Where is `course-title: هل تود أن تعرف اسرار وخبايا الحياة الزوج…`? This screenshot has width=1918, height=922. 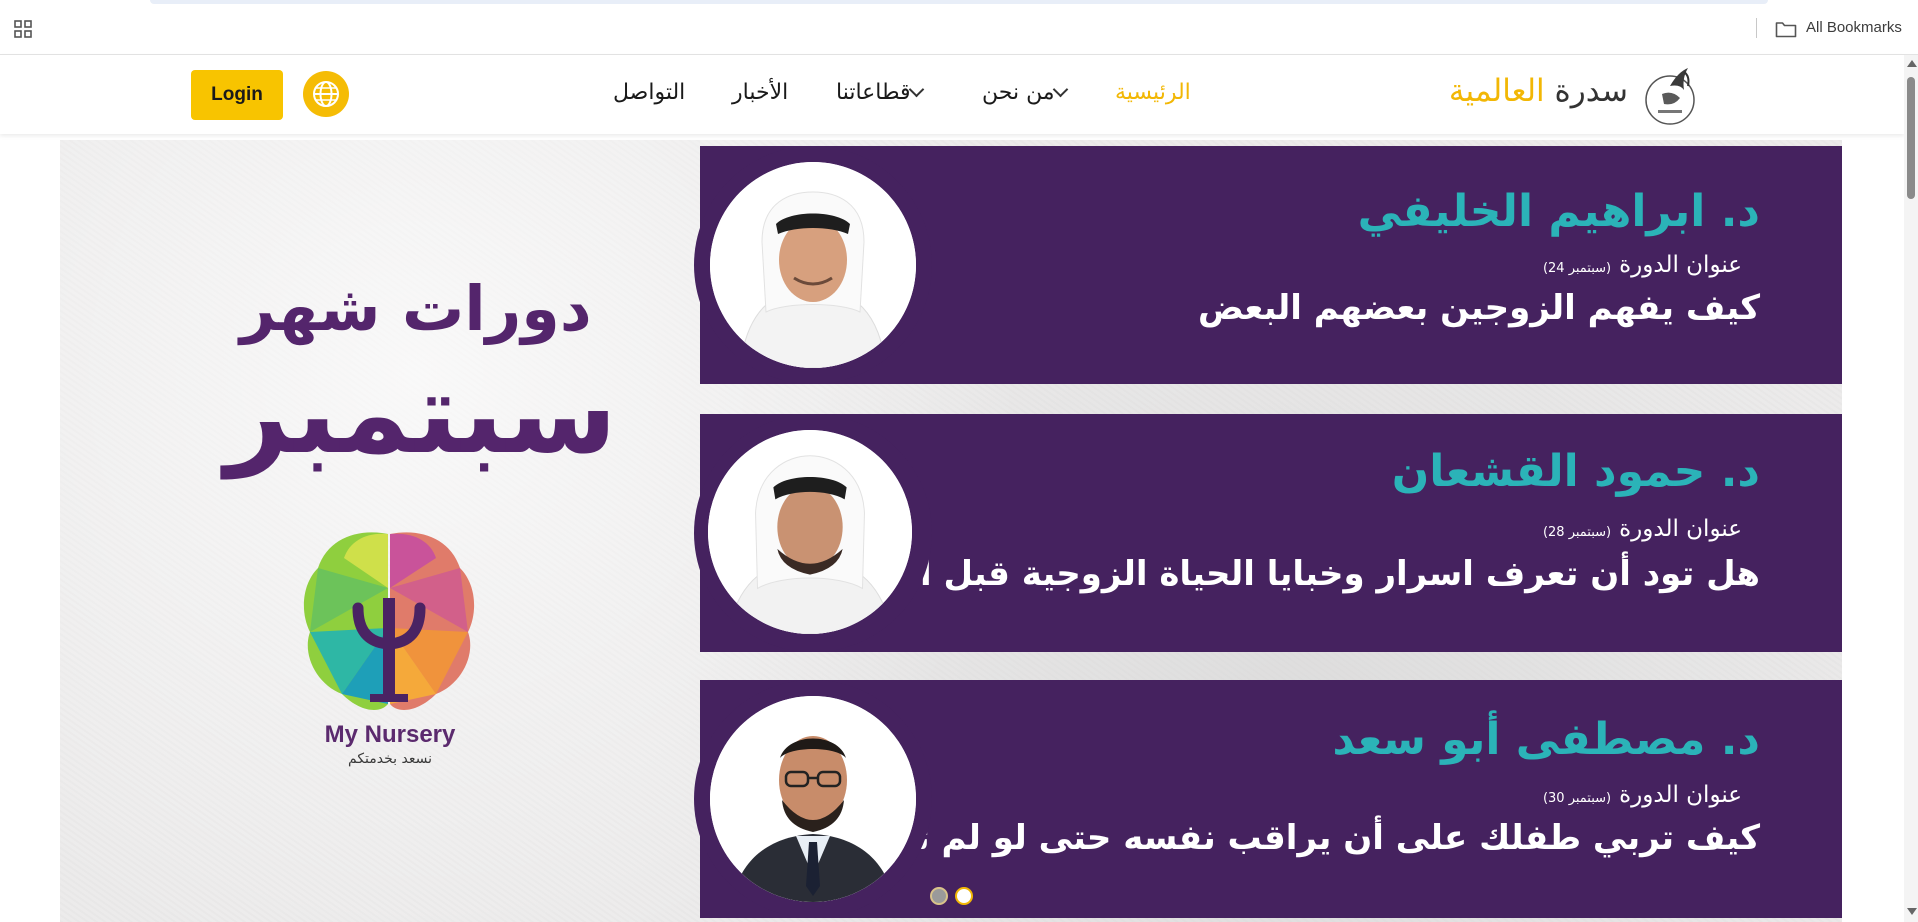 course-title: هل تود أن تعرف اسرار وخبايا الحياة الزوج… is located at coordinates (1294, 574).